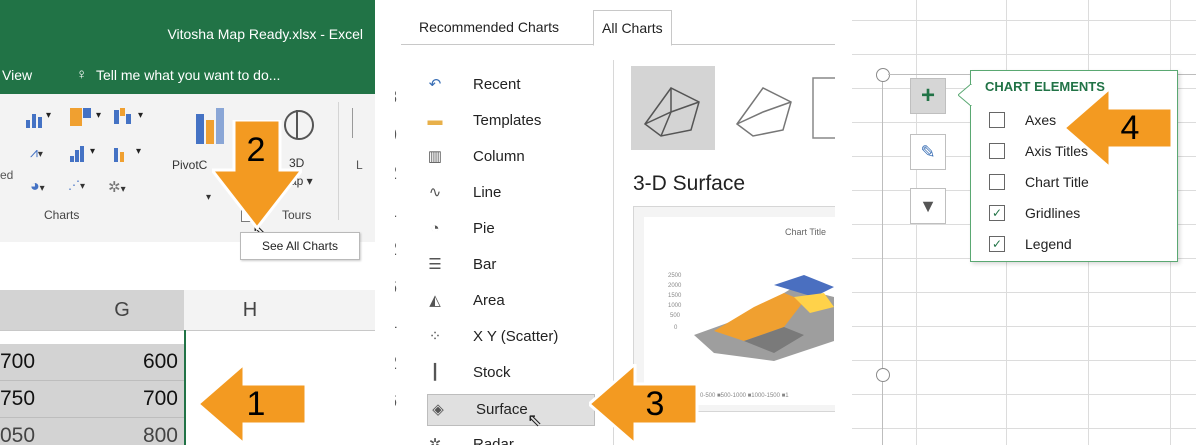  Describe the element at coordinates (135, 153) in the screenshot. I see `combo-chart-button: ▾` at that location.